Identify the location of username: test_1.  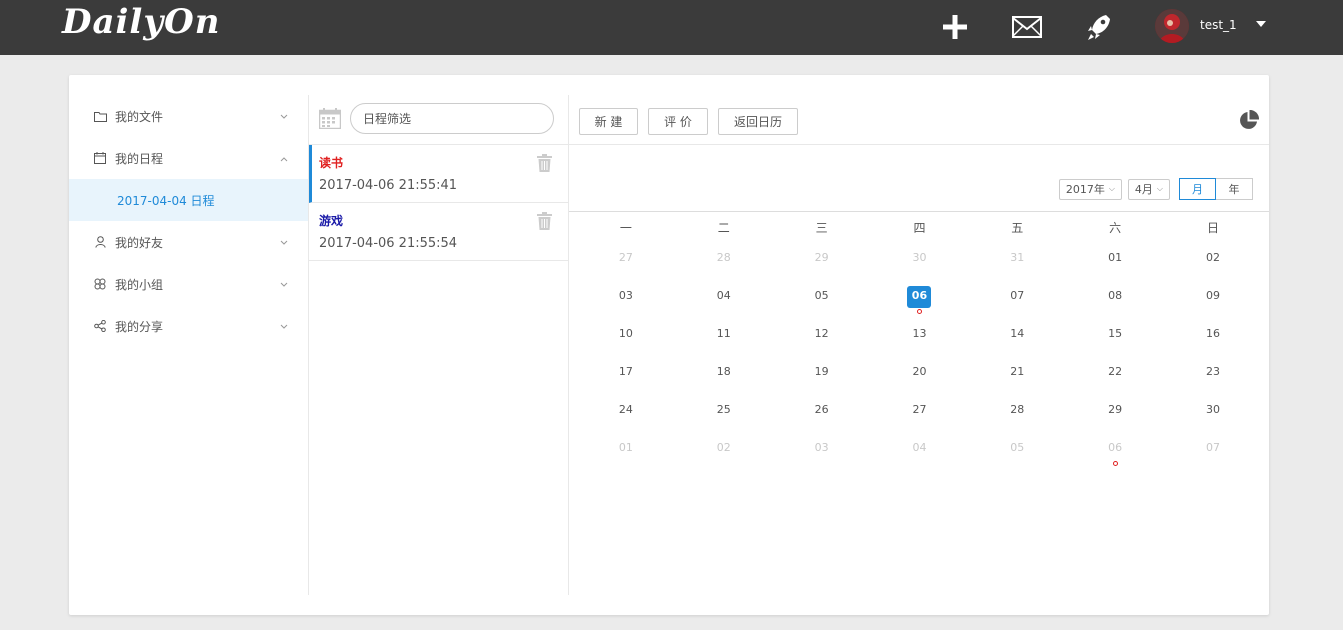
(1218, 25).